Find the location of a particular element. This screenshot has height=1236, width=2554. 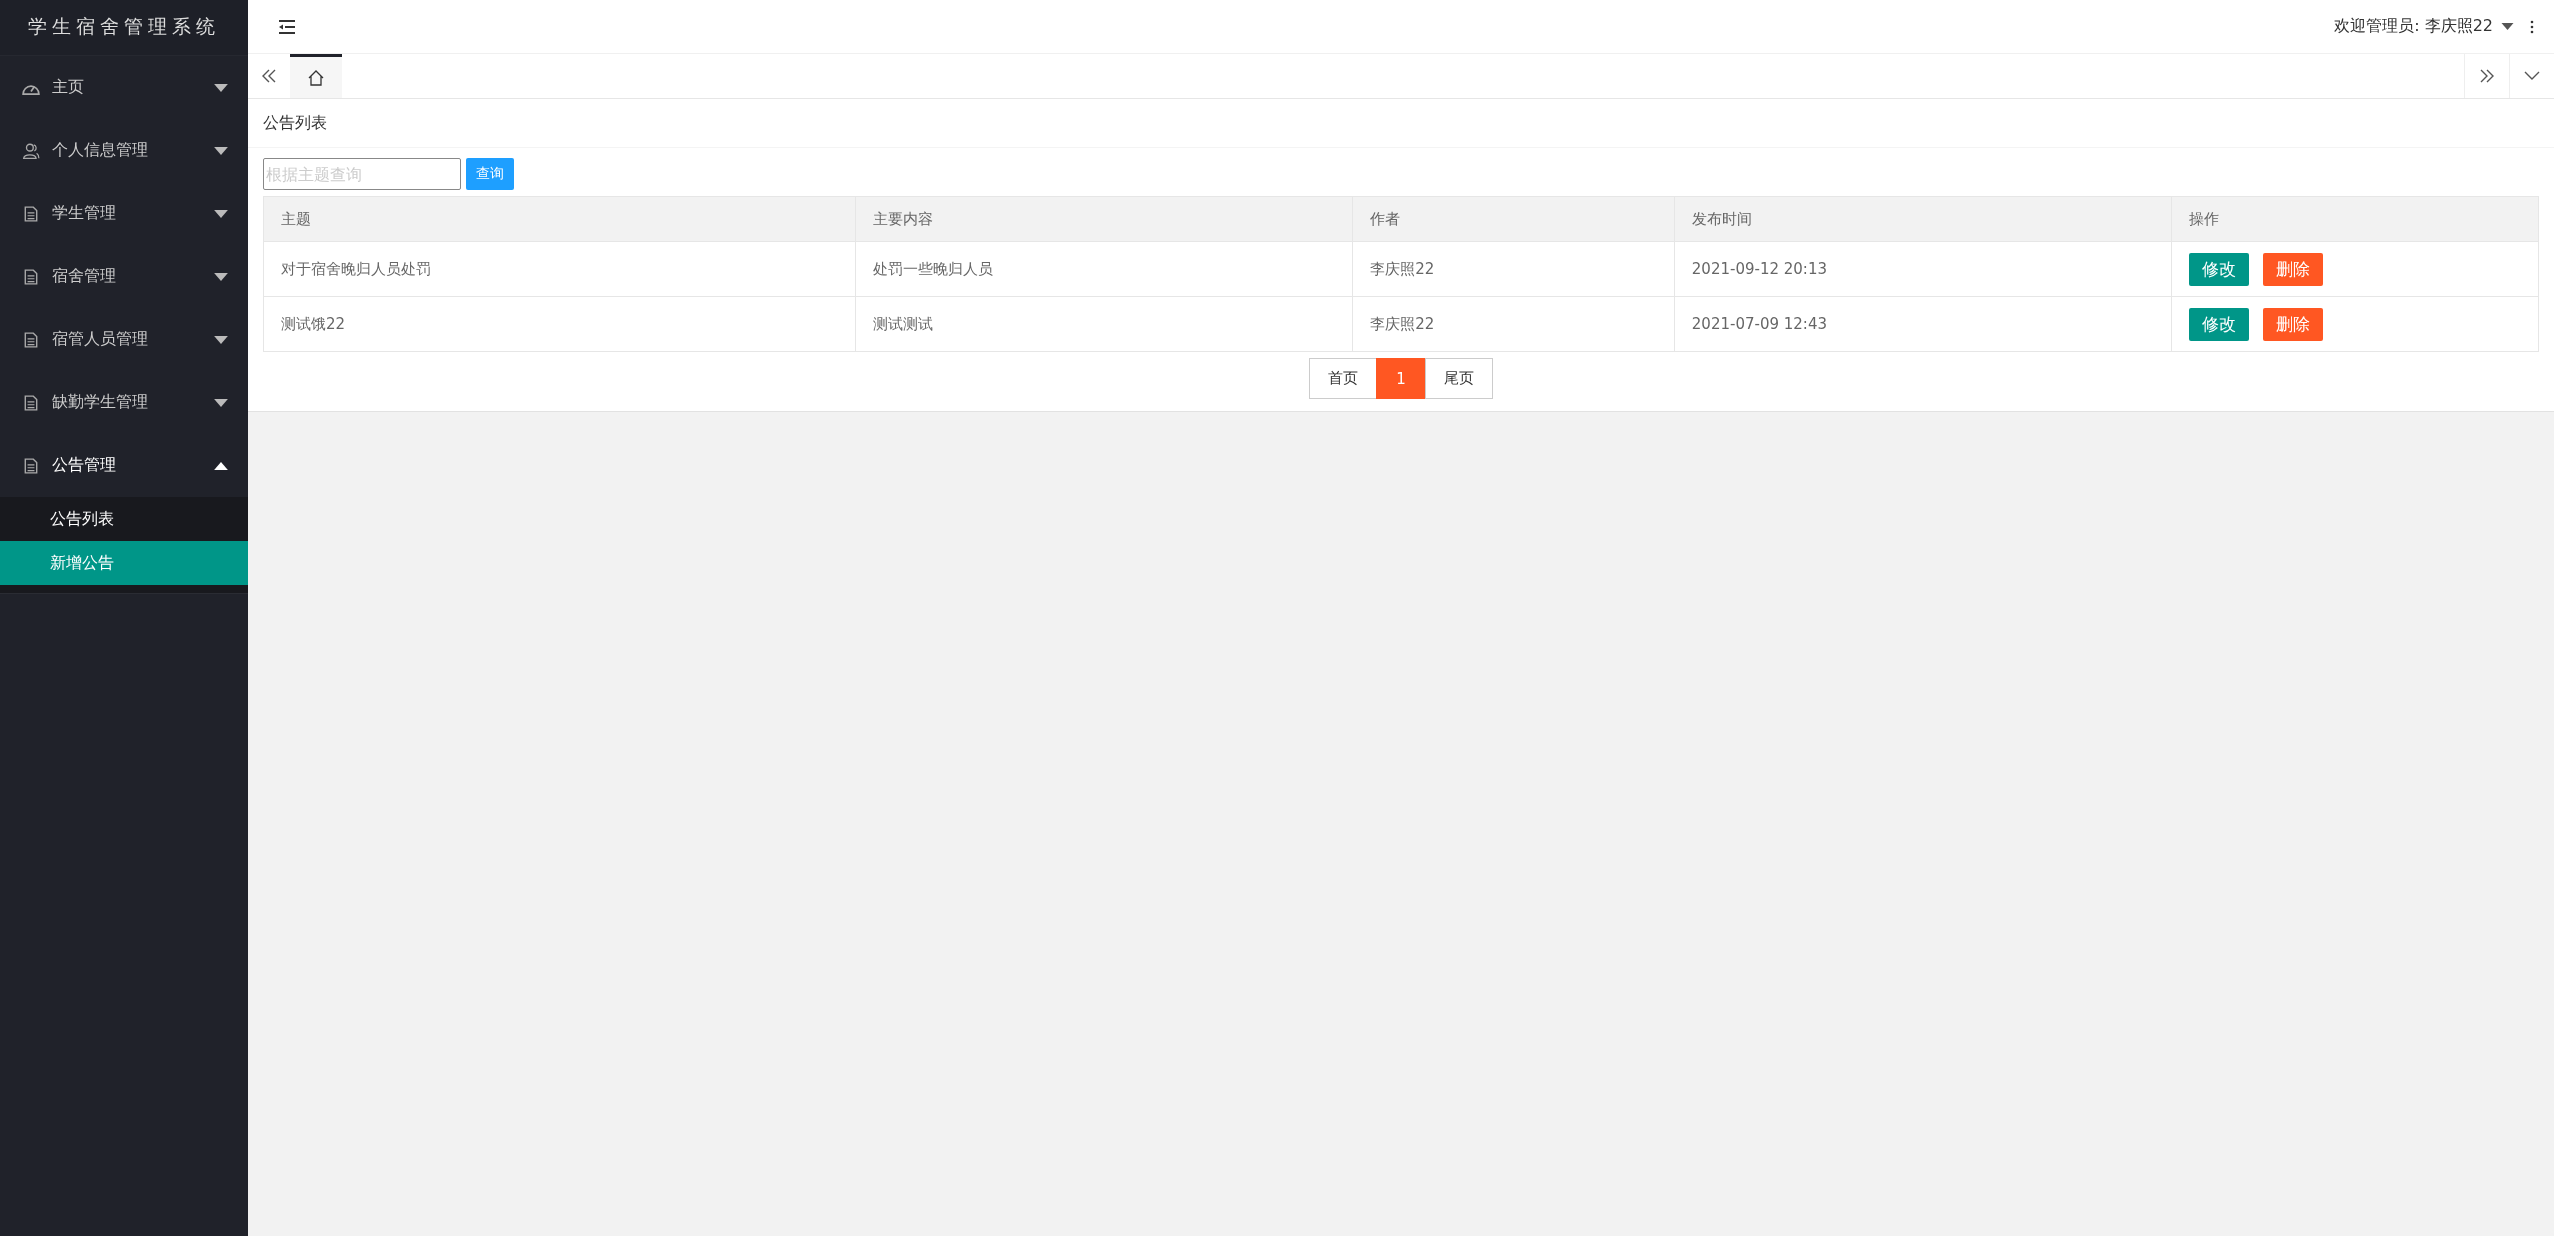

sidebar-item: 缺勤学生管理 is located at coordinates (124, 402).